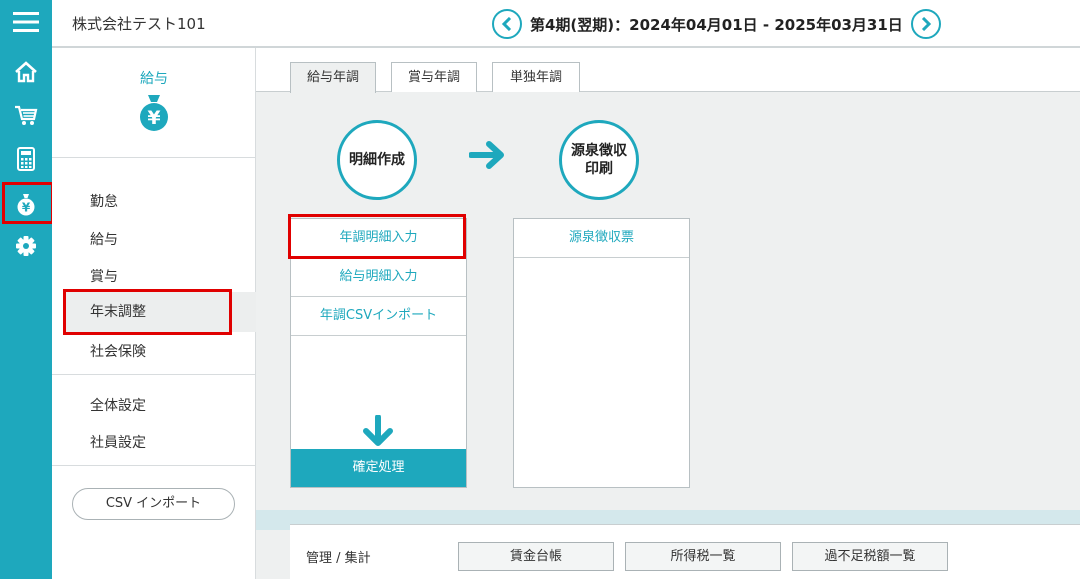 This screenshot has height=579, width=1080. What do you see at coordinates (601, 238) in the screenshot?
I see `menu-item-withholding-slip: 源泉徴収票` at bounding box center [601, 238].